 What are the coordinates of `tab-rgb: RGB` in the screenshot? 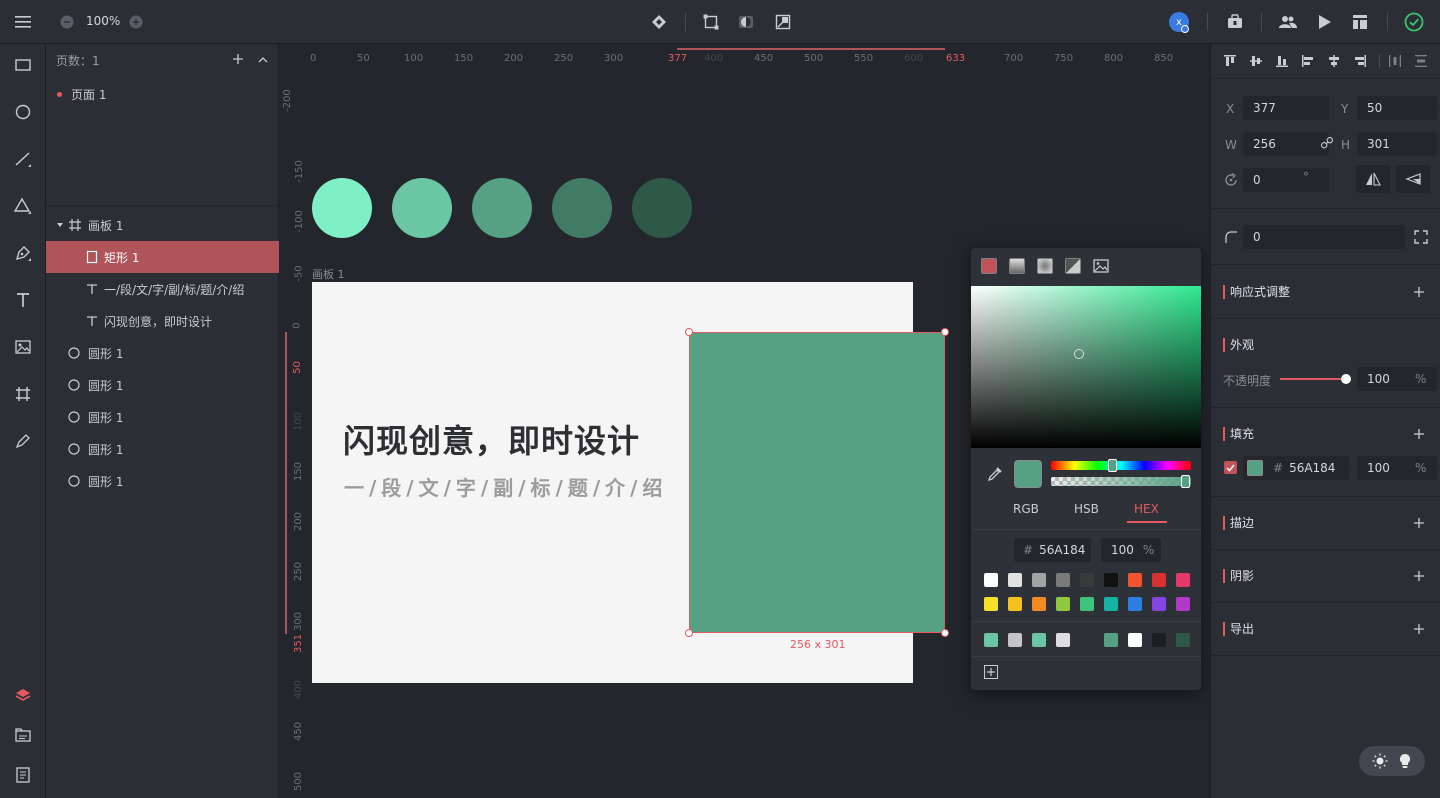 It's located at (1026, 509).